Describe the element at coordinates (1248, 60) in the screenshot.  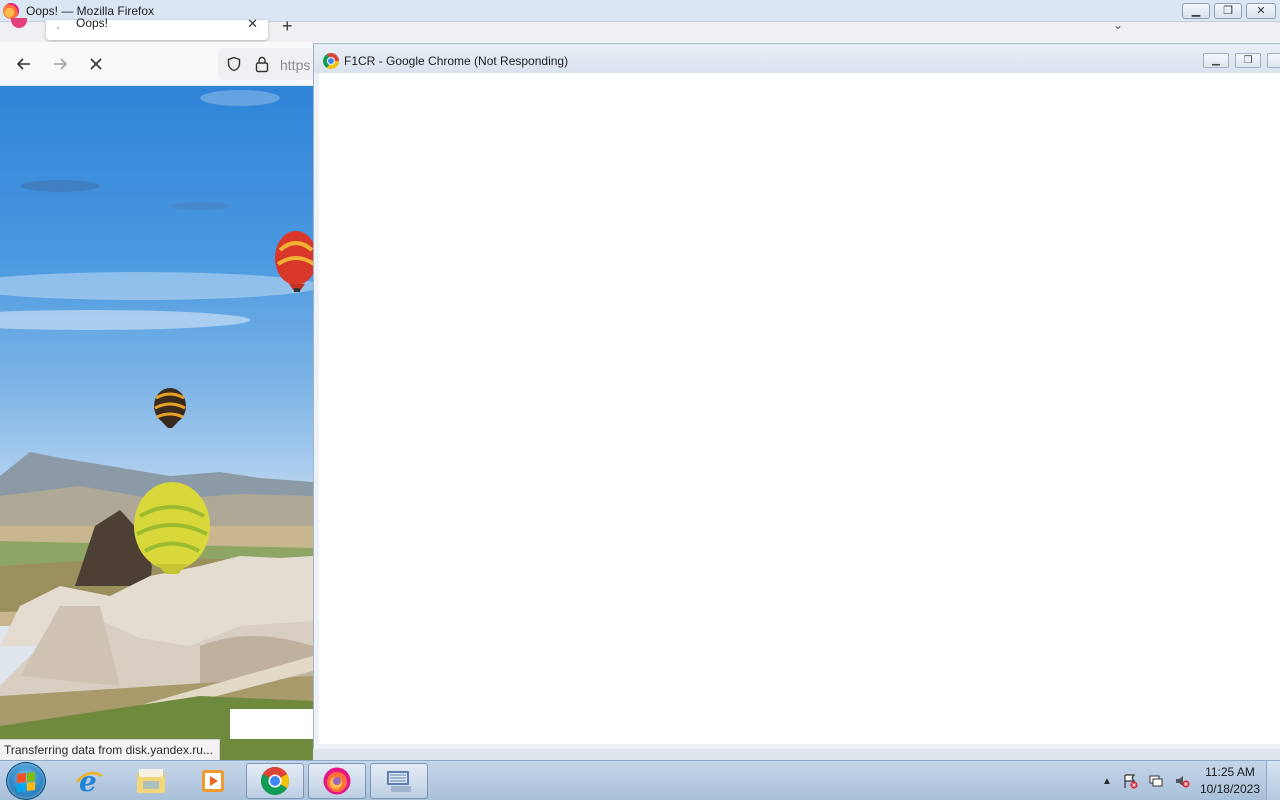
I see `chrome-restore-button: ❐` at that location.